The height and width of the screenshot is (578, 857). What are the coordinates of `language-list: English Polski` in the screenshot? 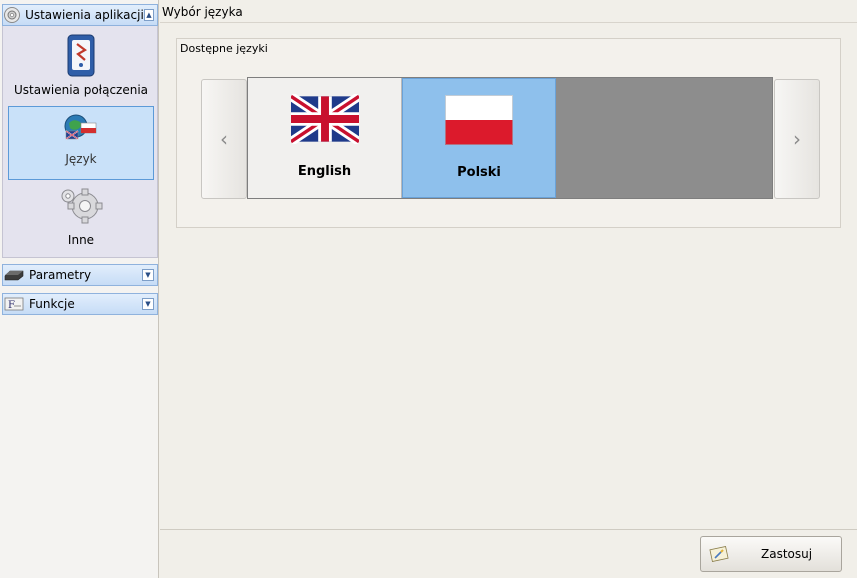 It's located at (510, 138).